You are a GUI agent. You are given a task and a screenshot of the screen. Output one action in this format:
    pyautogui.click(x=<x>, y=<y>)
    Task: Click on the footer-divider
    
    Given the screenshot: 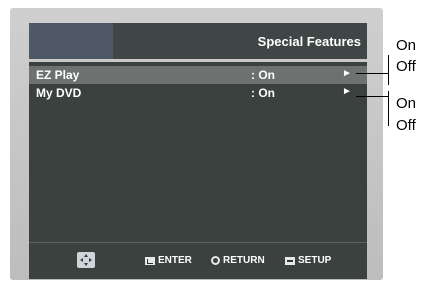 What is the action you would take?
    pyautogui.click(x=198, y=242)
    